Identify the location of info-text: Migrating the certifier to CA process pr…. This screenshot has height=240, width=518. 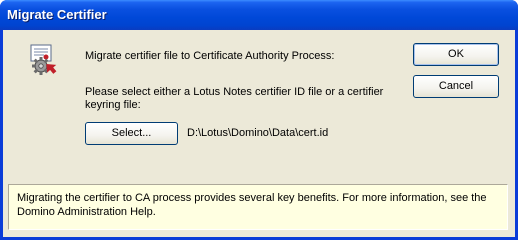
(252, 205).